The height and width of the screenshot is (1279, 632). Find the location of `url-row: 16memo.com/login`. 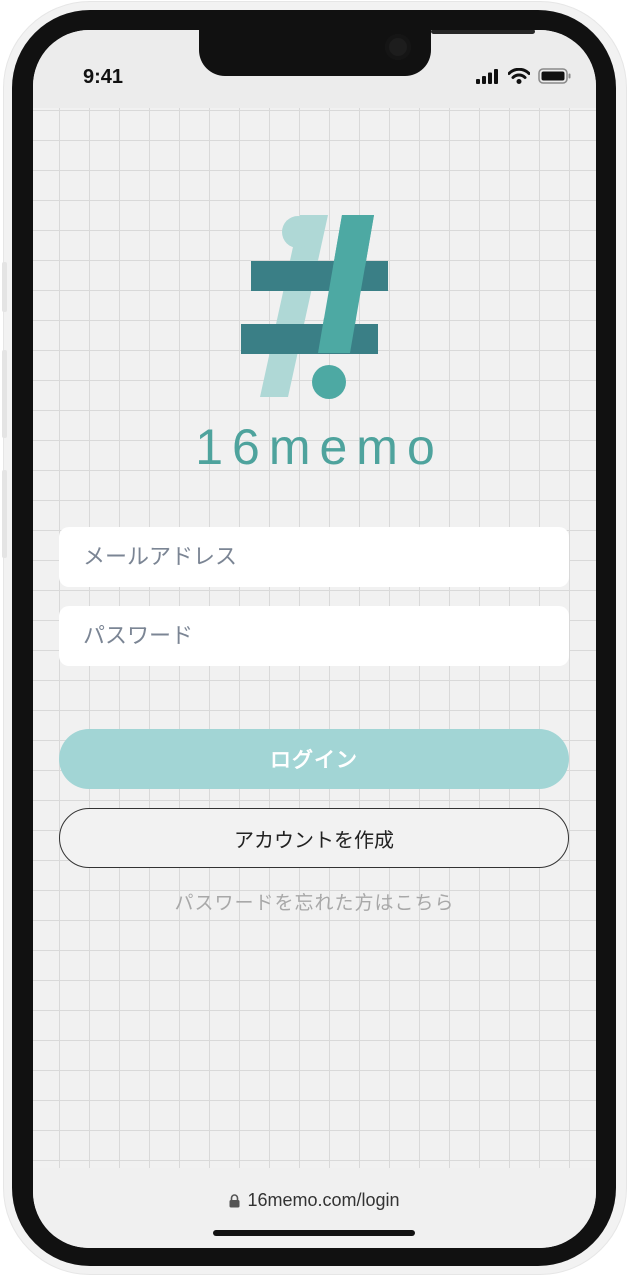

url-row: 16memo.com/login is located at coordinates (314, 1200).